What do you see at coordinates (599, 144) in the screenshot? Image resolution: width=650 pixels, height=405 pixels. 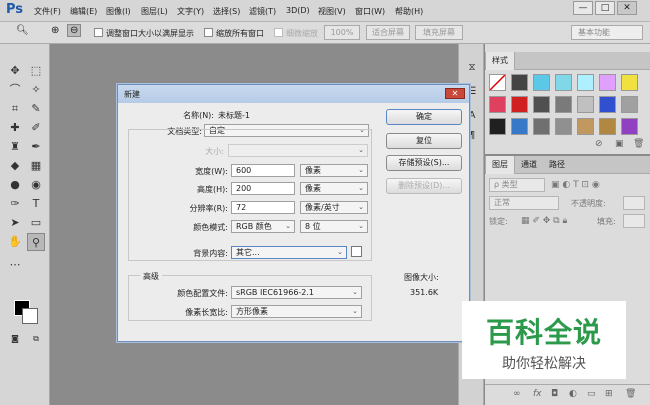 I see `delete-style-icon: ⊘` at bounding box center [599, 144].